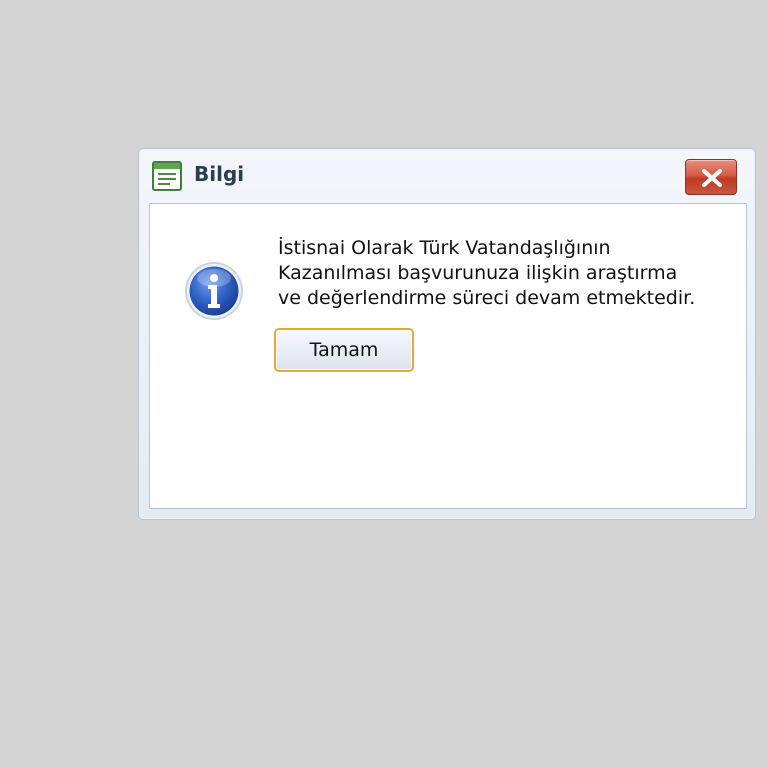 This screenshot has width=768, height=768. I want to click on window-list-icon, so click(167, 176).